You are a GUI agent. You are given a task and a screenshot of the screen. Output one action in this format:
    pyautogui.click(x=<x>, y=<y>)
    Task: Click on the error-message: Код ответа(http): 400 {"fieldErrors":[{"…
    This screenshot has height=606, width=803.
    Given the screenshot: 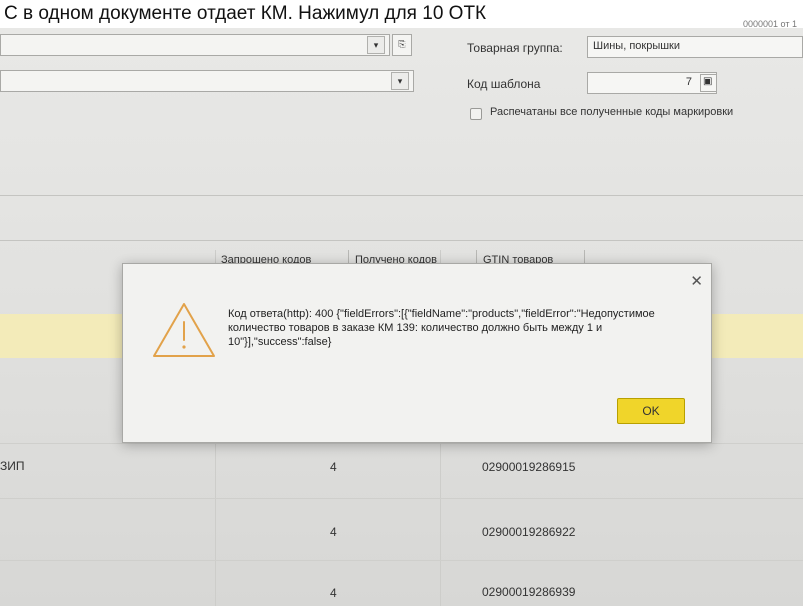 What is the action you would take?
    pyautogui.click(x=441, y=328)
    